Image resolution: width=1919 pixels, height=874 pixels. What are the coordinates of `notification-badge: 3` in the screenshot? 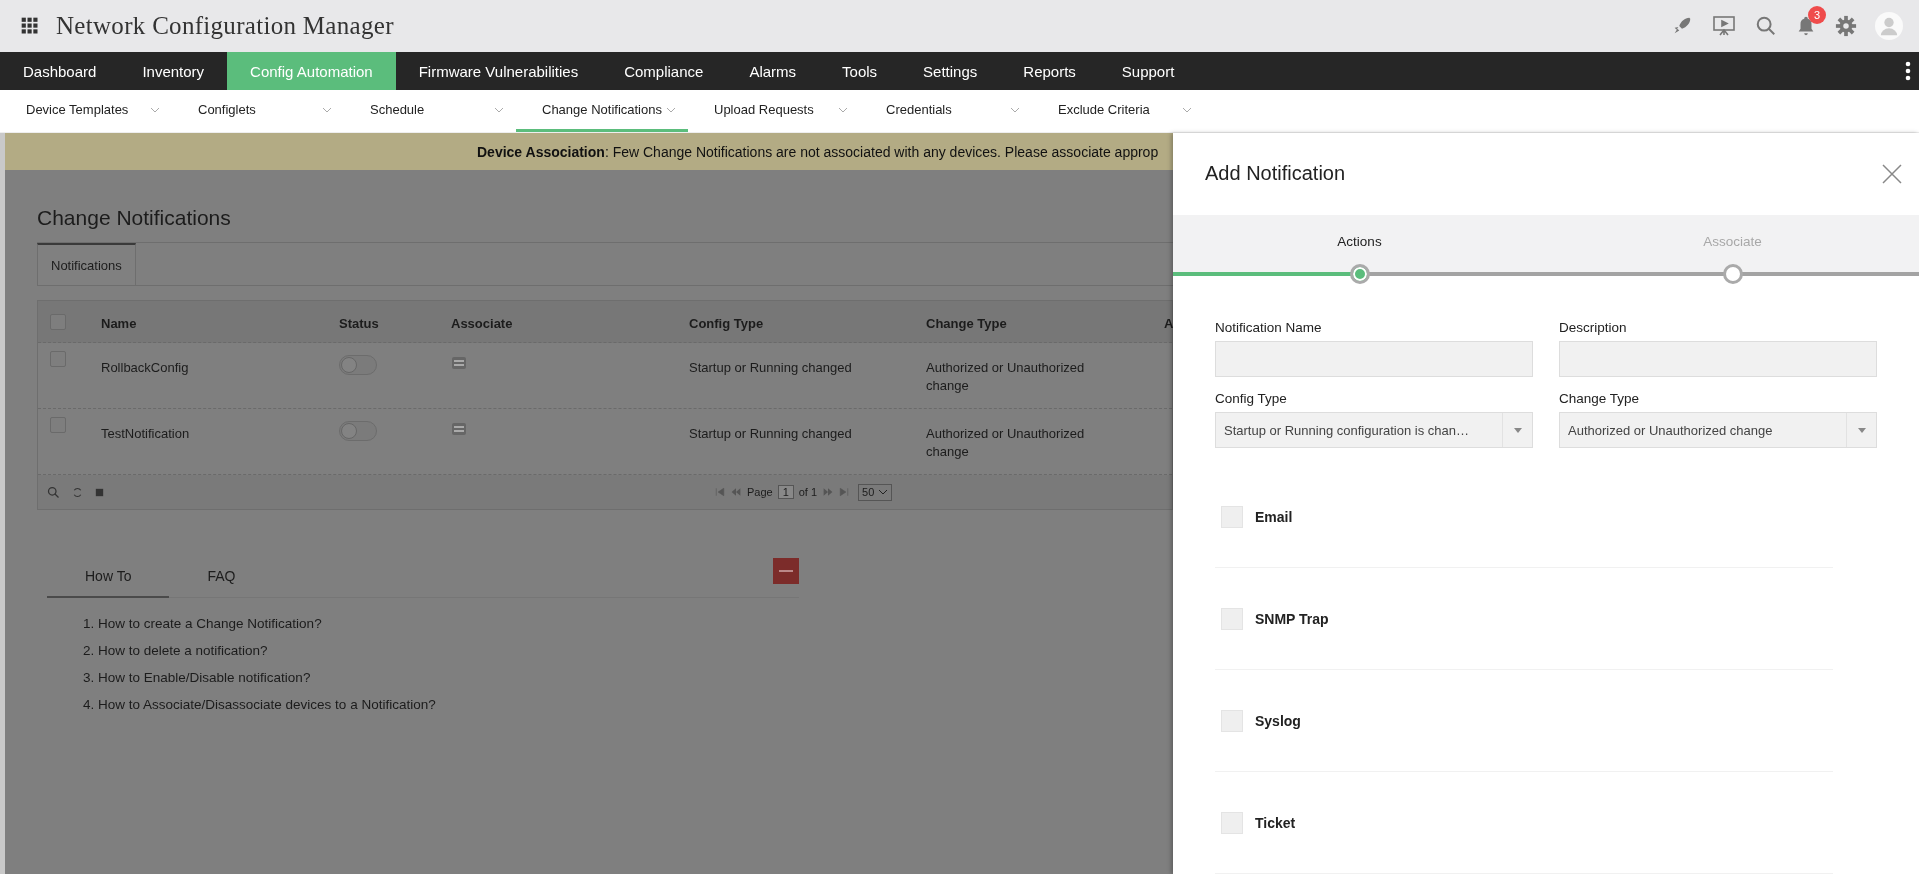 It's located at (1817, 15).